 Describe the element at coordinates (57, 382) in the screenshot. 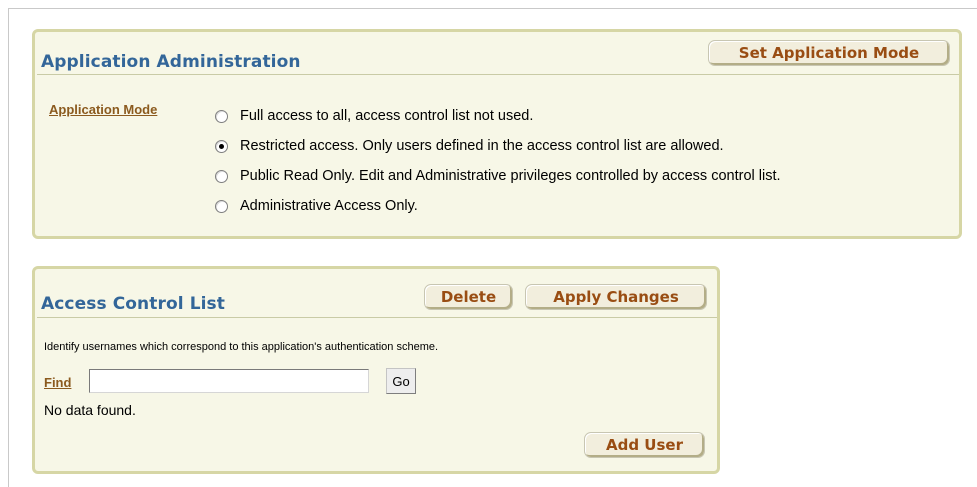

I see `find-label: Find` at that location.